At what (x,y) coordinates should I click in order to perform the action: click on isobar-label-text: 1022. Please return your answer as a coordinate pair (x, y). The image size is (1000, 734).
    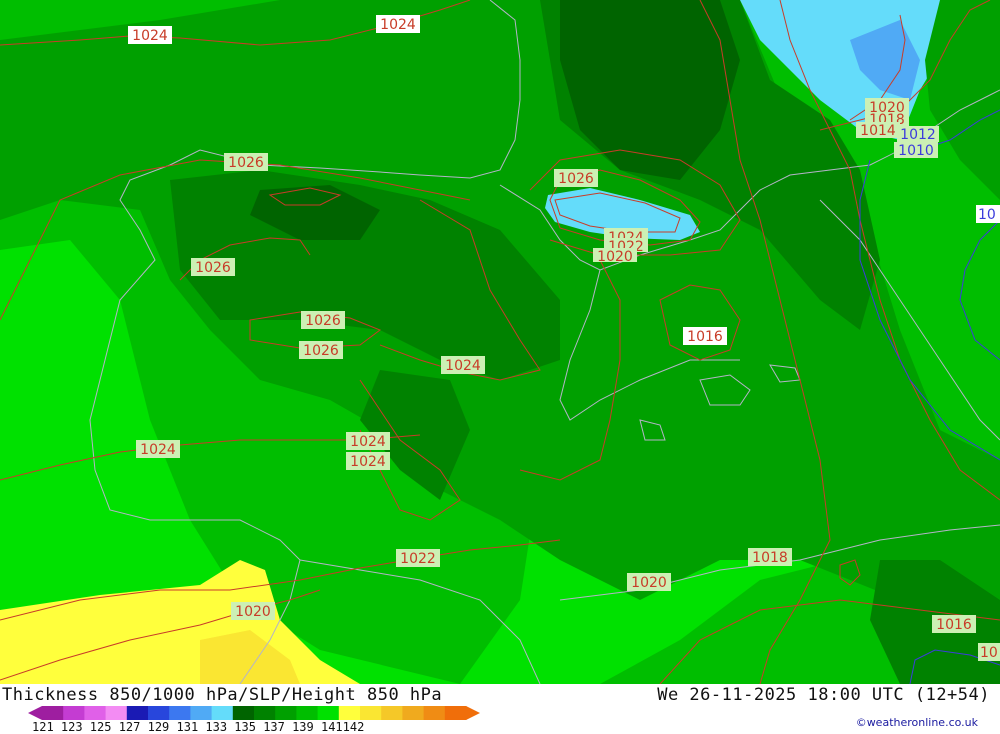
    Looking at the image, I should click on (418, 559).